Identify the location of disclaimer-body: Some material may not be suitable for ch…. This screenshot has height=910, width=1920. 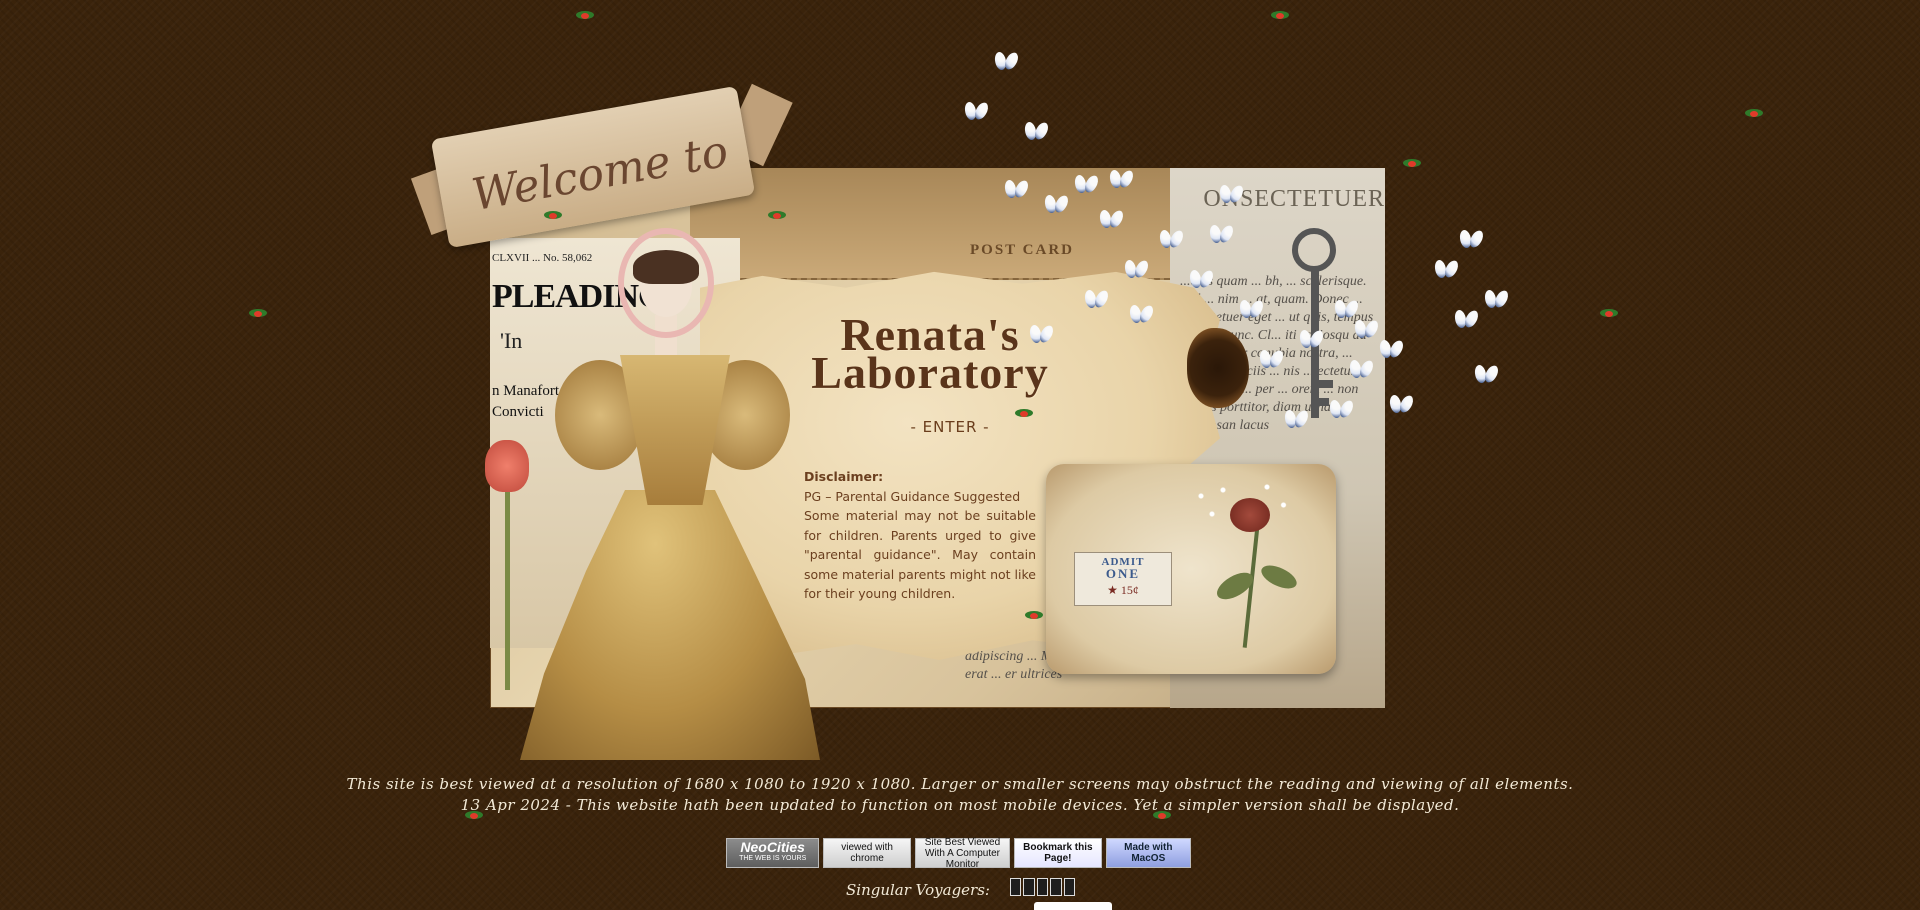
(920, 554).